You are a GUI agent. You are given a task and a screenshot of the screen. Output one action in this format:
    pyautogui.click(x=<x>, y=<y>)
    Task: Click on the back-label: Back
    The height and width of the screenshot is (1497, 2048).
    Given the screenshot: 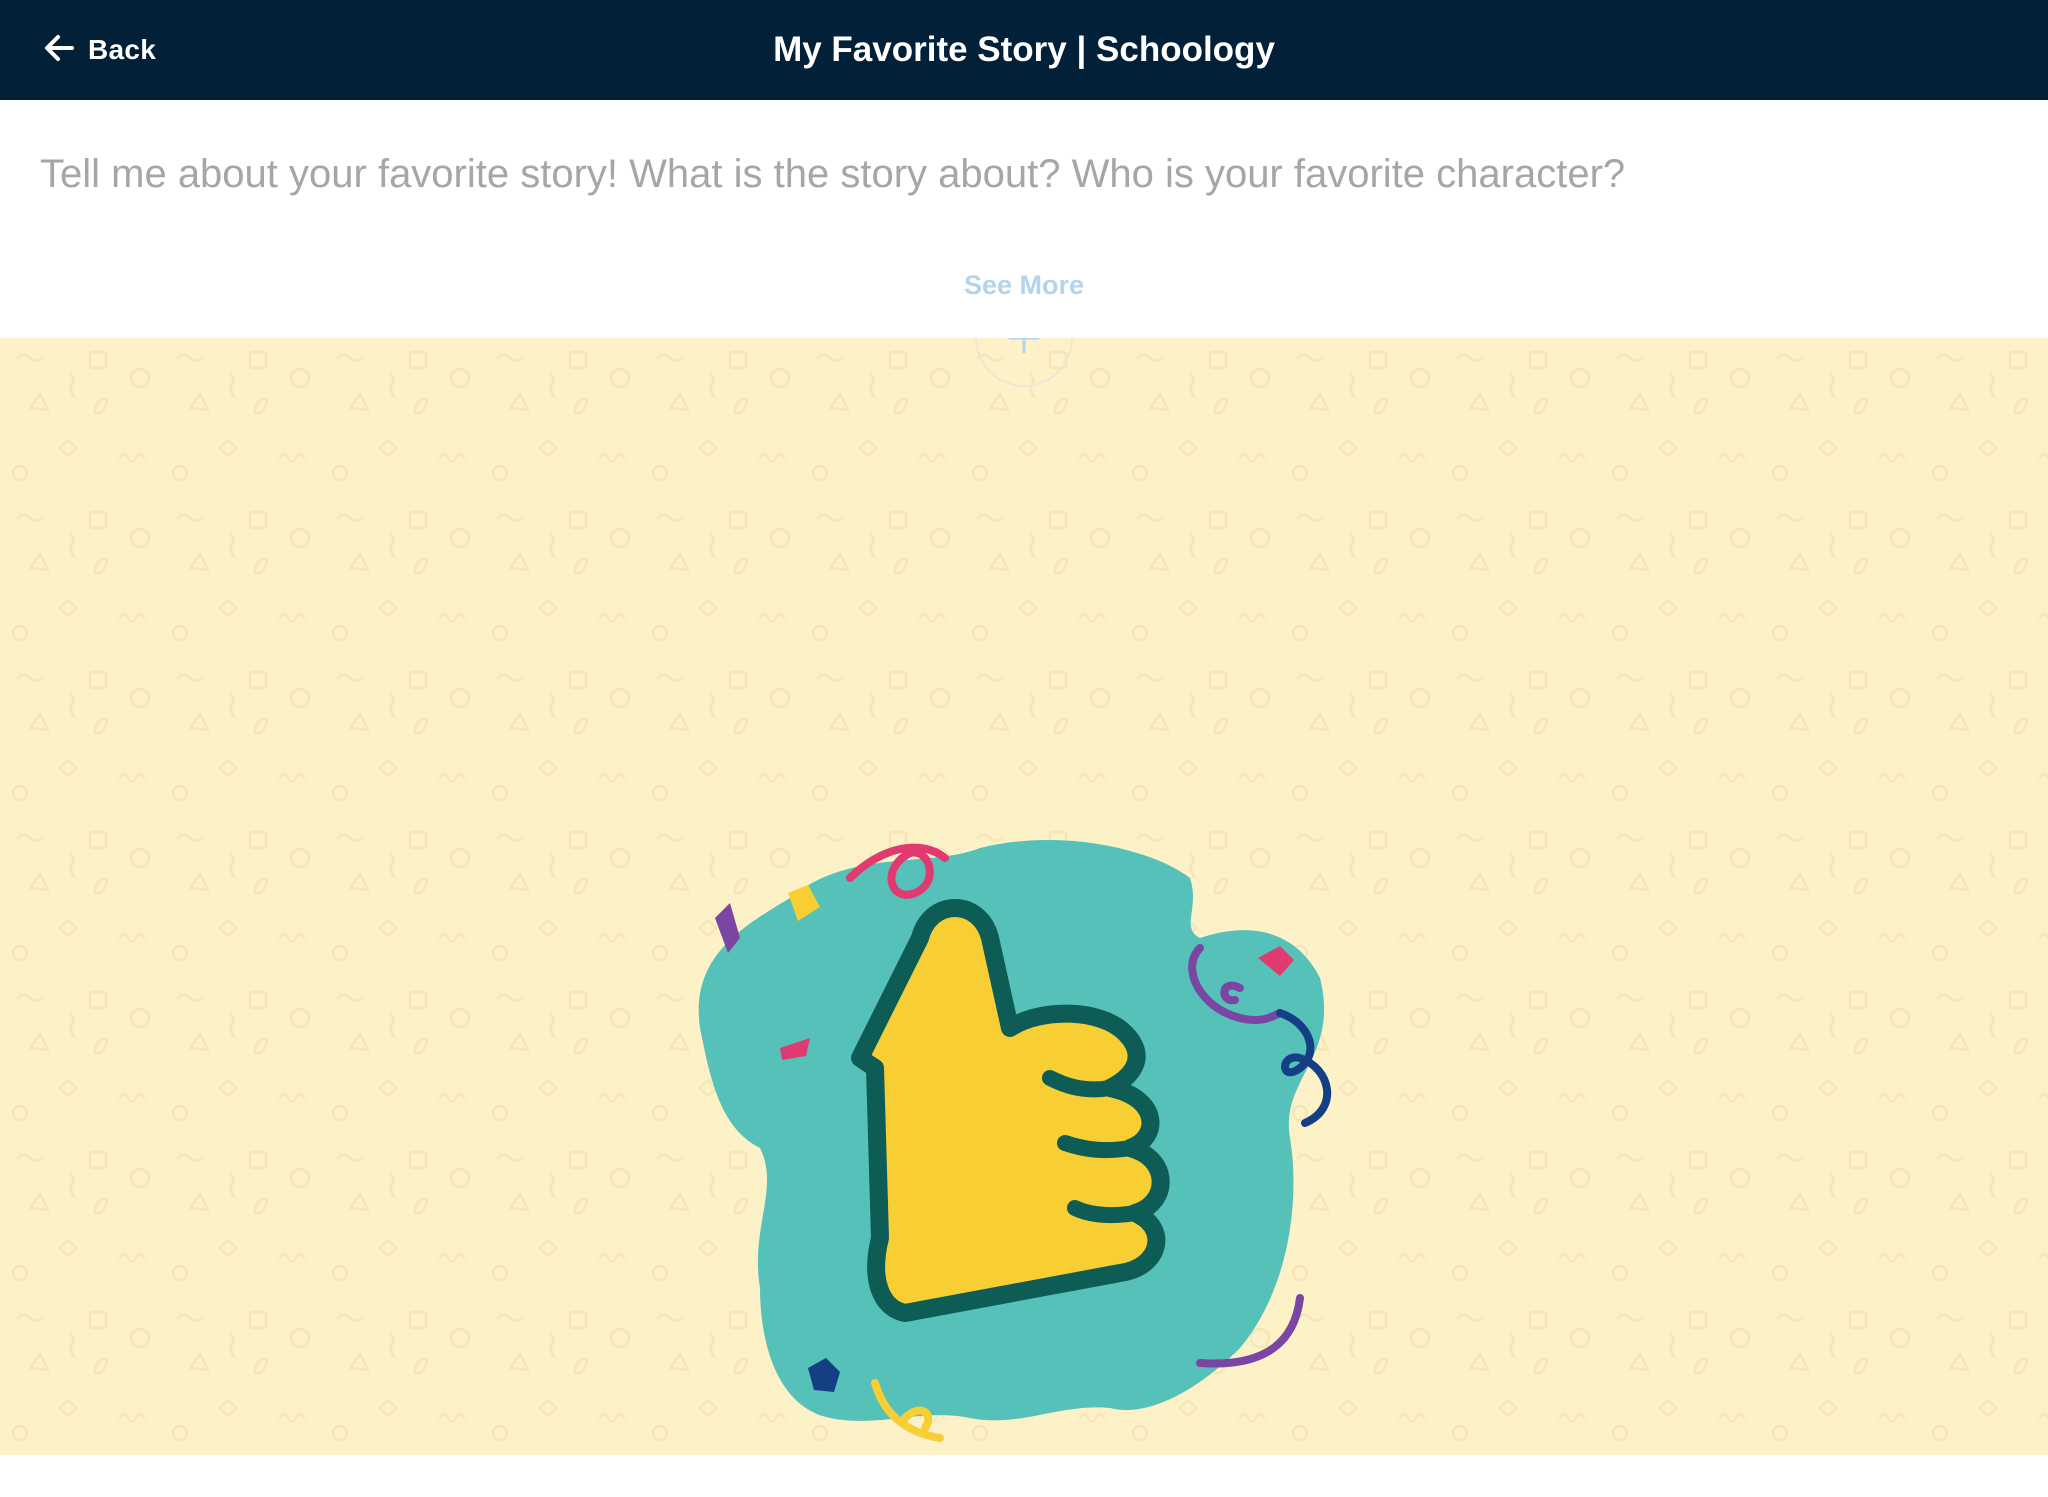 What is the action you would take?
    pyautogui.click(x=122, y=49)
    